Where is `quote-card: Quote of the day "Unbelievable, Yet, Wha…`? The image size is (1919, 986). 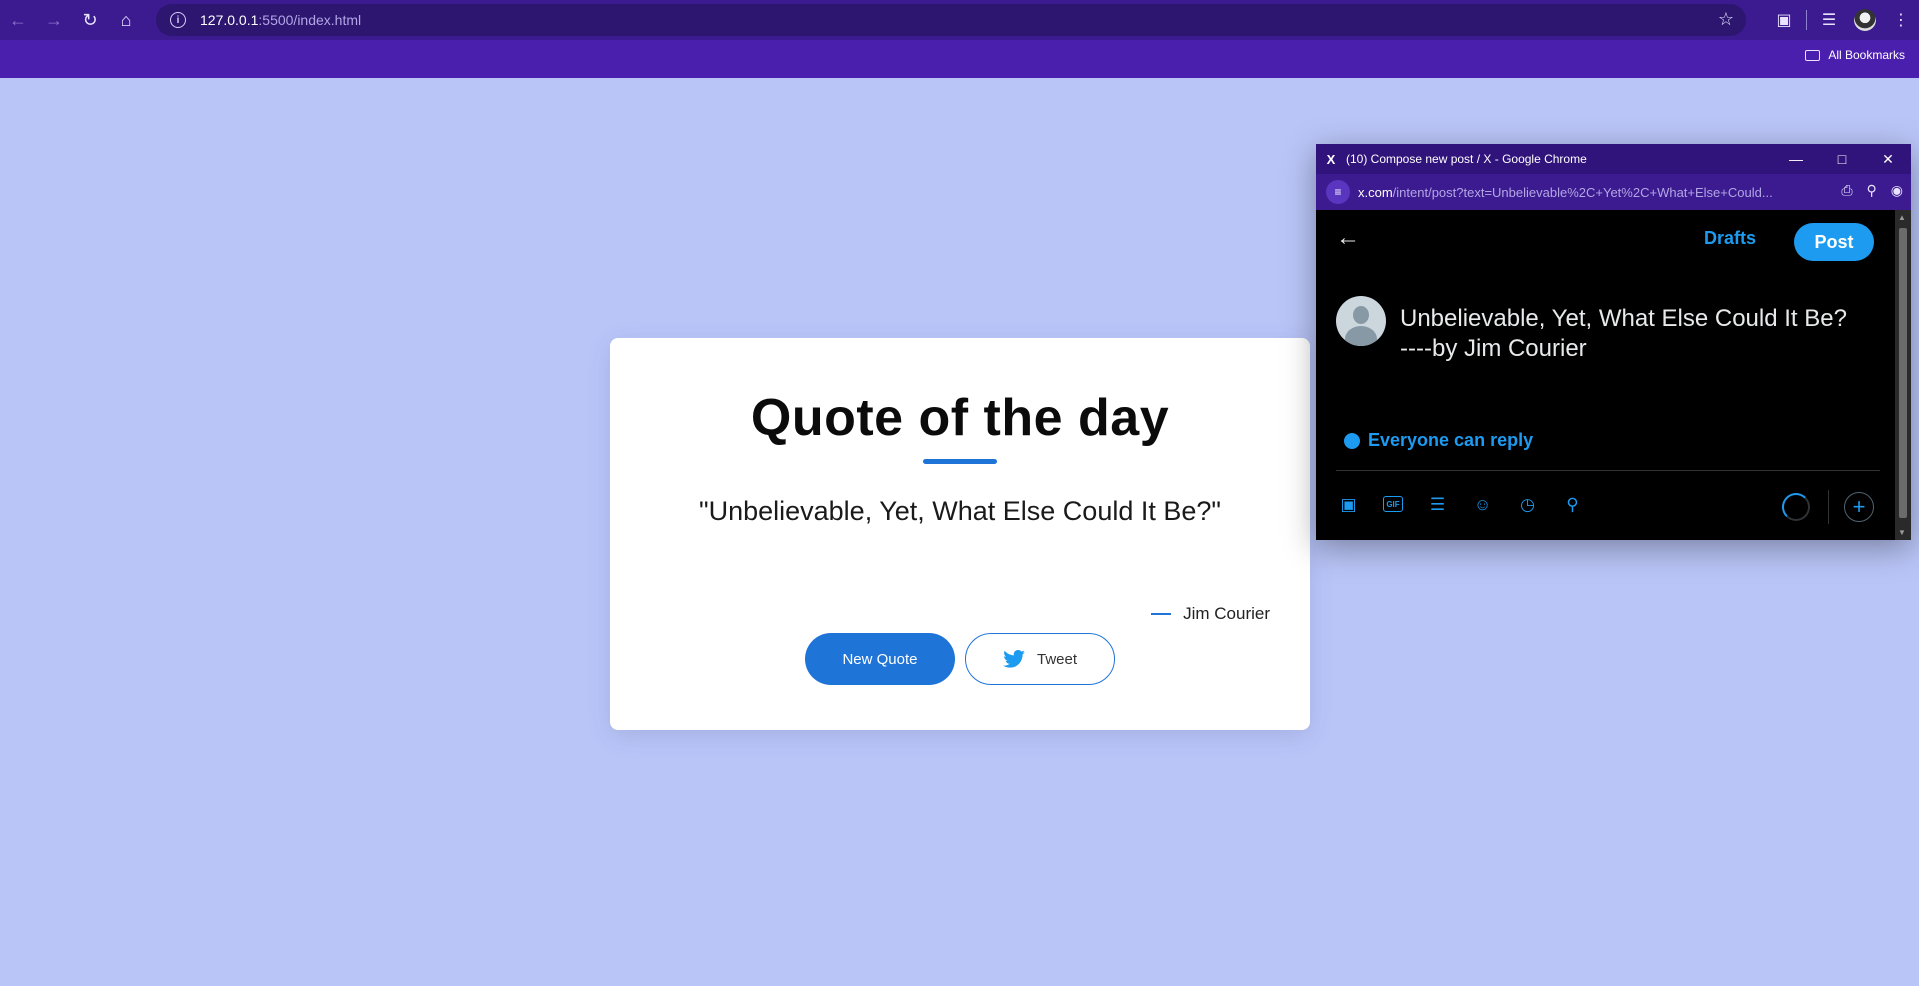
quote-card: Quote of the day "Unbelievable, Yet, Wha… is located at coordinates (960, 534).